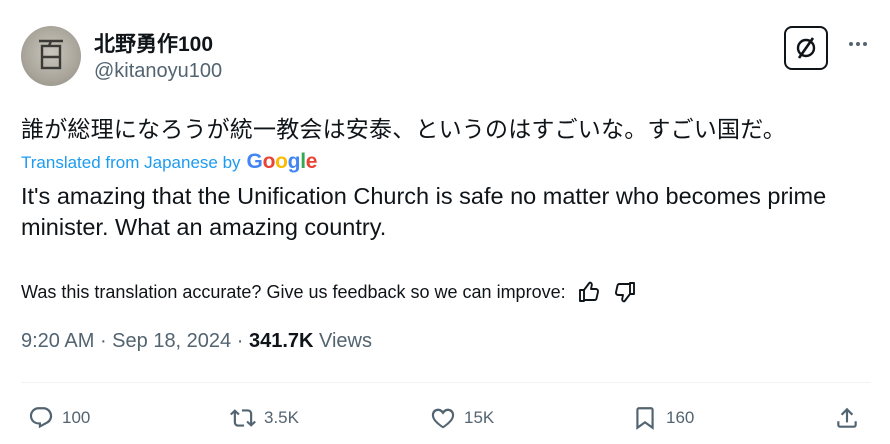  I want to click on views-count: 341.7K, so click(281, 341).